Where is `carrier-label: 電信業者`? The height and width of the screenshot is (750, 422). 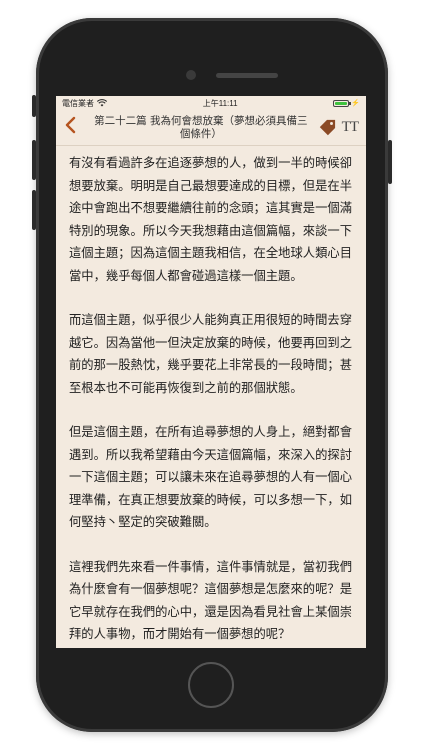 carrier-label: 電信業者 is located at coordinates (78, 103).